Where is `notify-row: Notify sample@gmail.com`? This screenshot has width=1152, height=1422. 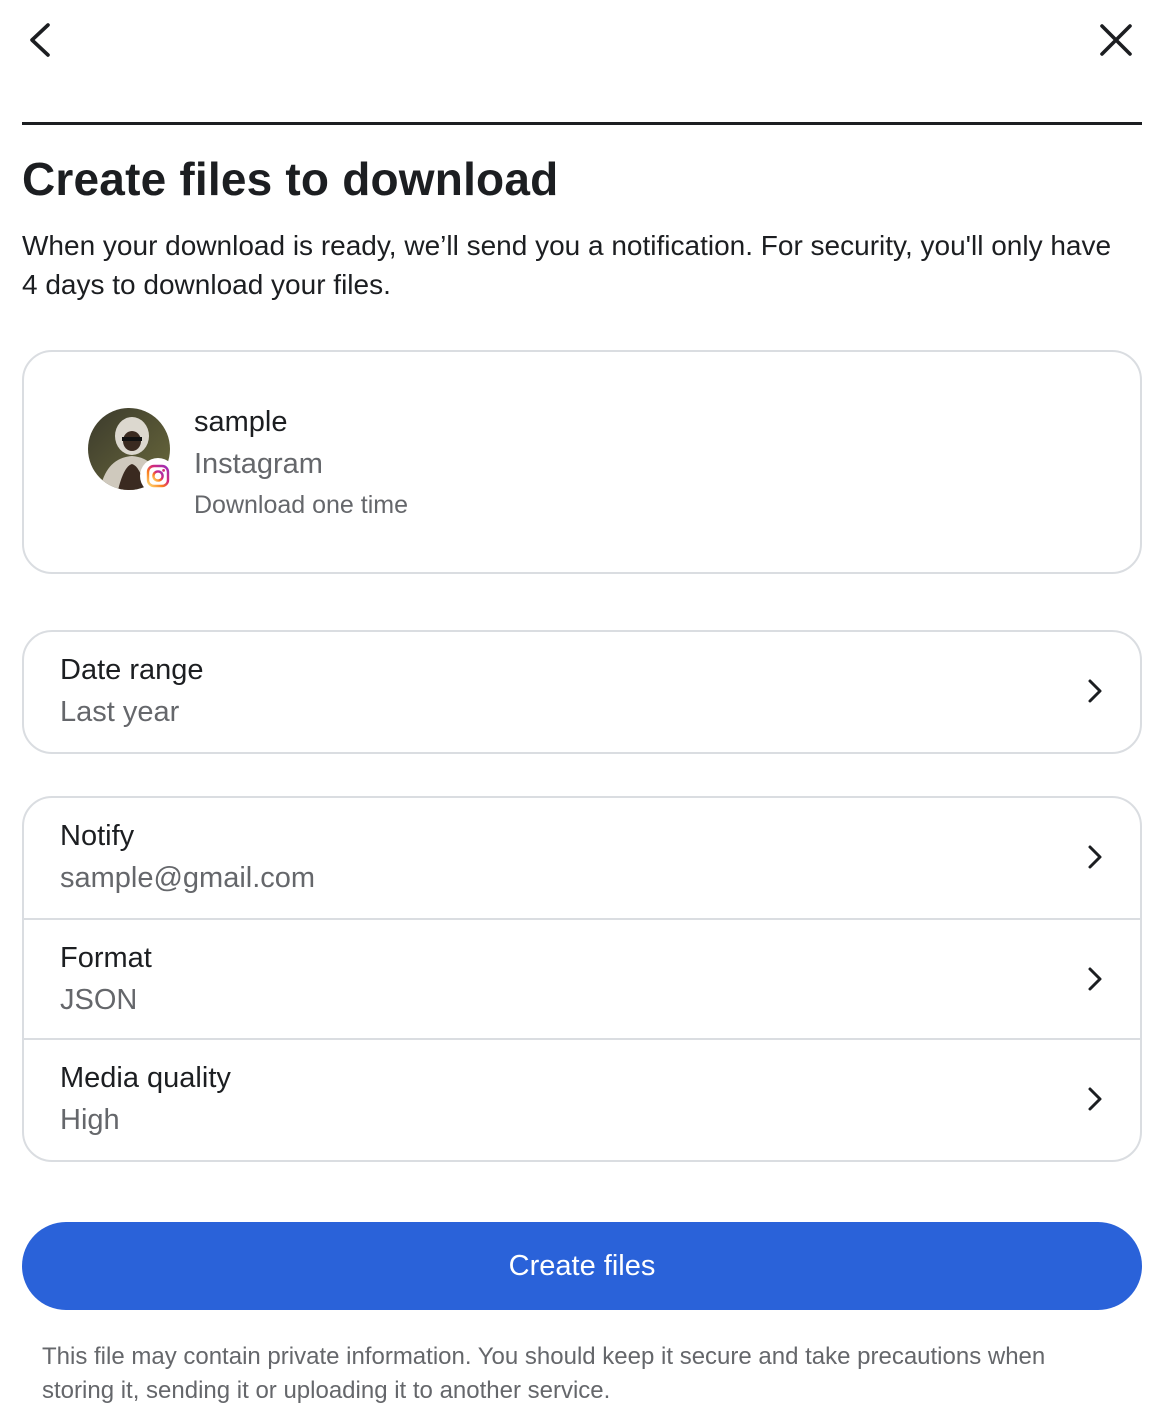
notify-row: Notify sample@gmail.com is located at coordinates (582, 858).